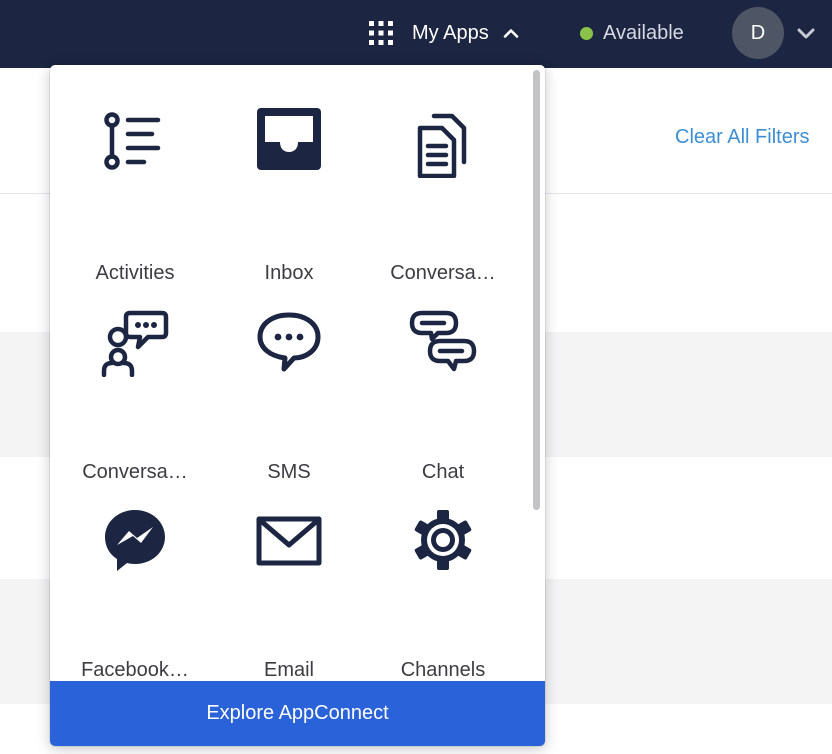 The width and height of the screenshot is (832, 754). Describe the element at coordinates (135, 540) in the screenshot. I see `messenger-icon` at that location.